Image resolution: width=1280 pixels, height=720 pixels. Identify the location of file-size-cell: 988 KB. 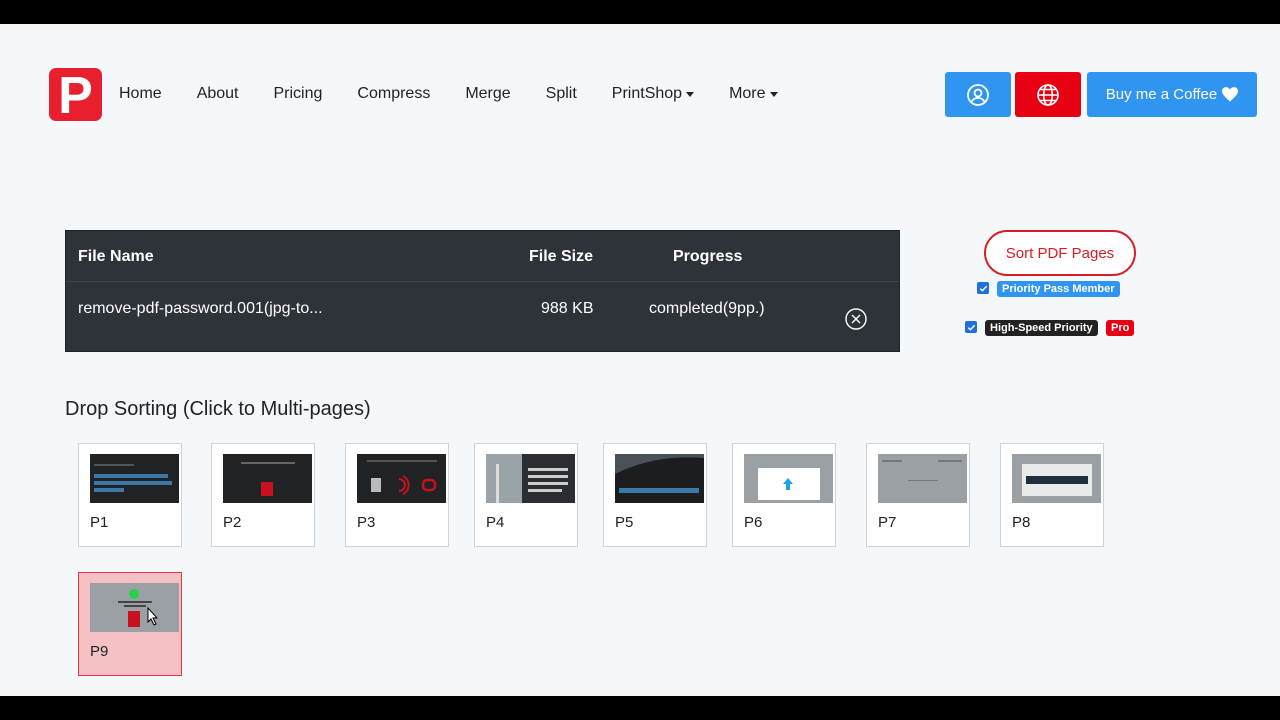
(567, 308).